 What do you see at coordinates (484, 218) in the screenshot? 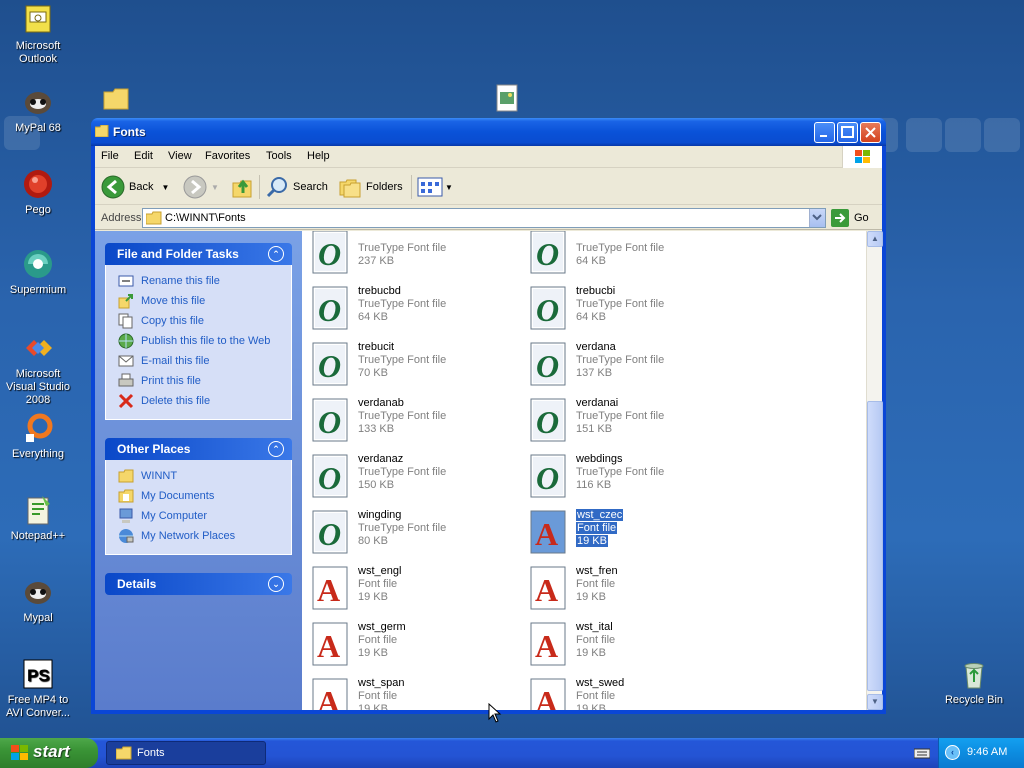
I see `address-input: C:\WINNT\Fonts` at bounding box center [484, 218].